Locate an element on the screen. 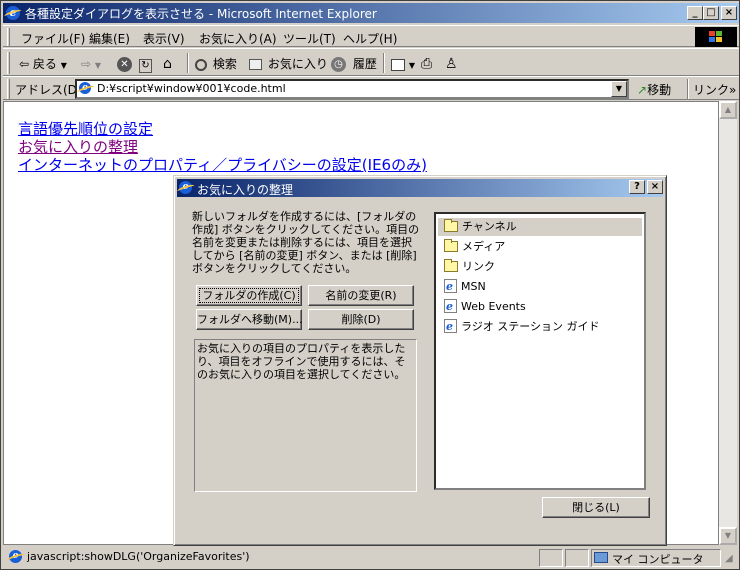  standard-toolbar: ⇦ 戻る ▼ ⇨ ▼ ✕ ↻ ⌂ 検索 お気に入り ◷ 履歴 ▼ ⎙ ♙ is located at coordinates (371, 62).